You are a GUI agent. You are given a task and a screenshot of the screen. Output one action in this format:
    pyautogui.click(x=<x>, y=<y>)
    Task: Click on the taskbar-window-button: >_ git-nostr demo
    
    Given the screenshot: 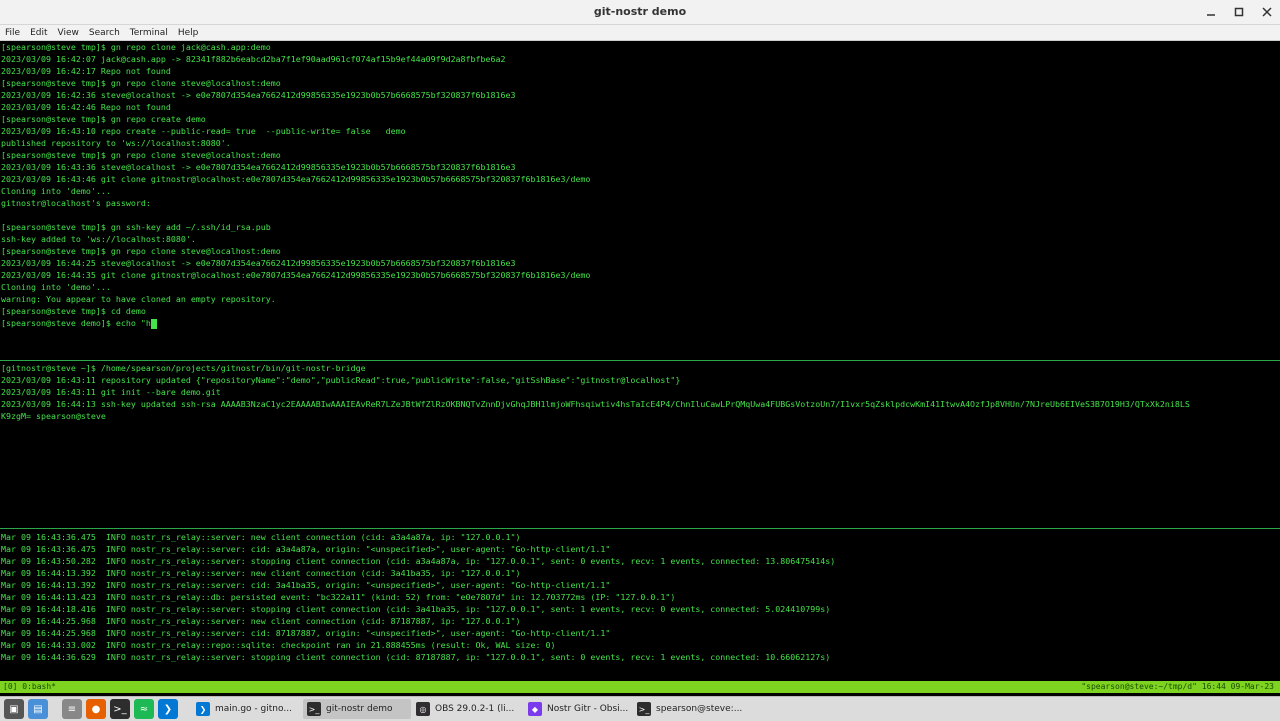 What is the action you would take?
    pyautogui.click(x=357, y=709)
    